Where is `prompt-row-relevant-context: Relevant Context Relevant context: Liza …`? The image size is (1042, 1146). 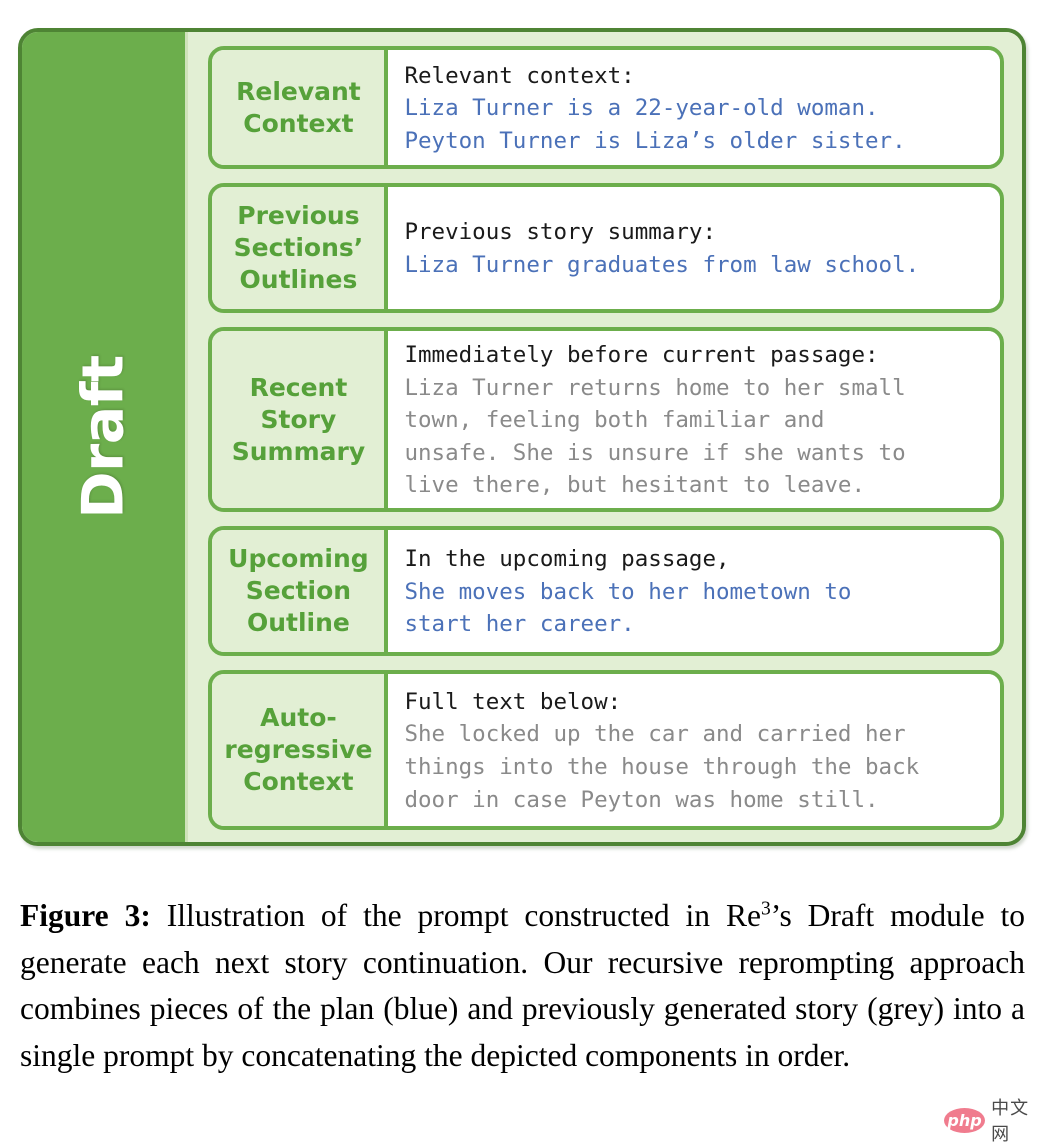
prompt-row-relevant-context: Relevant Context Relevant context: Liza … is located at coordinates (606, 107).